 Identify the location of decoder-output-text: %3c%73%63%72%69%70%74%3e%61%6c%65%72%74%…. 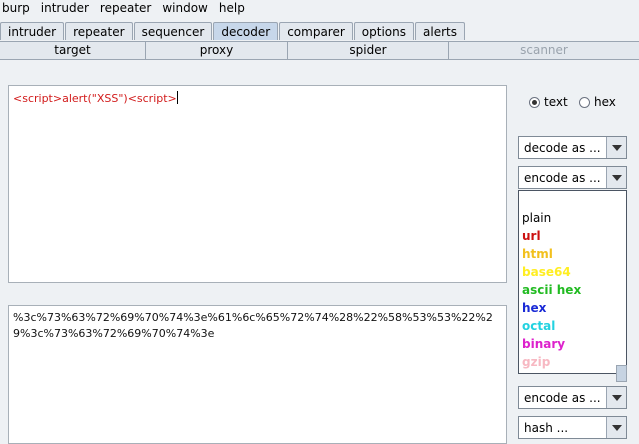
(253, 325).